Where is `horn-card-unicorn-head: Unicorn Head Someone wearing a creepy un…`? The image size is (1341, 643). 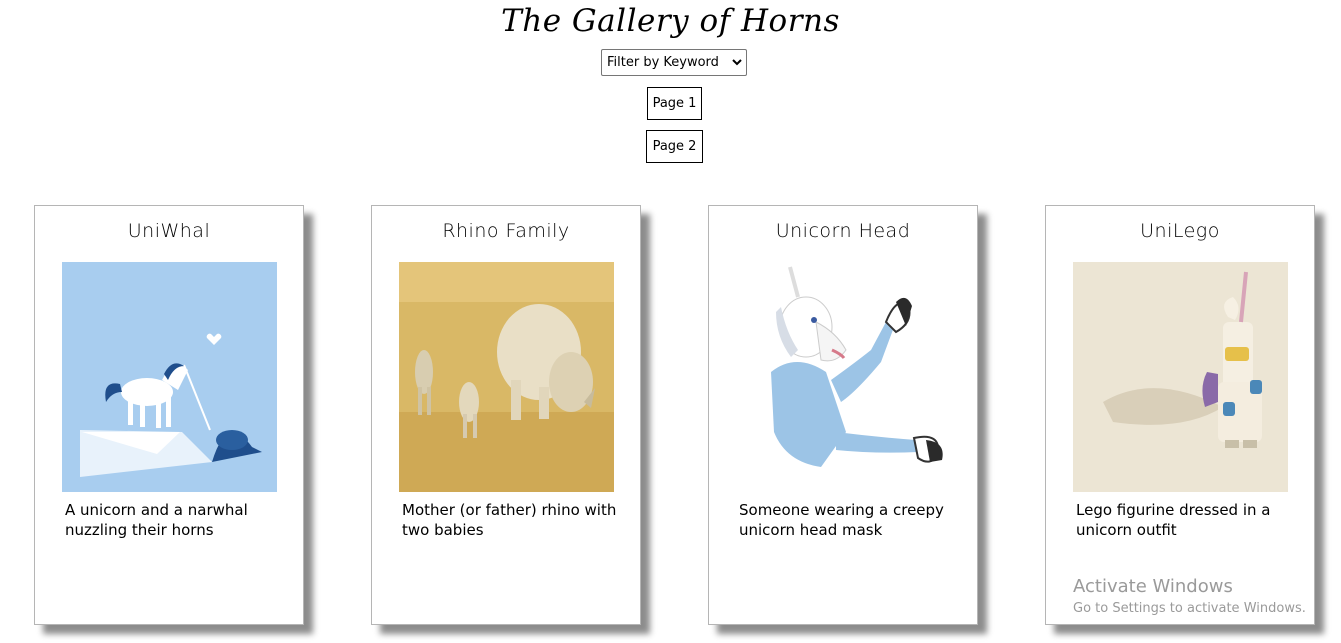
horn-card-unicorn-head: Unicorn Head Someone wearing a creepy un… is located at coordinates (843, 415).